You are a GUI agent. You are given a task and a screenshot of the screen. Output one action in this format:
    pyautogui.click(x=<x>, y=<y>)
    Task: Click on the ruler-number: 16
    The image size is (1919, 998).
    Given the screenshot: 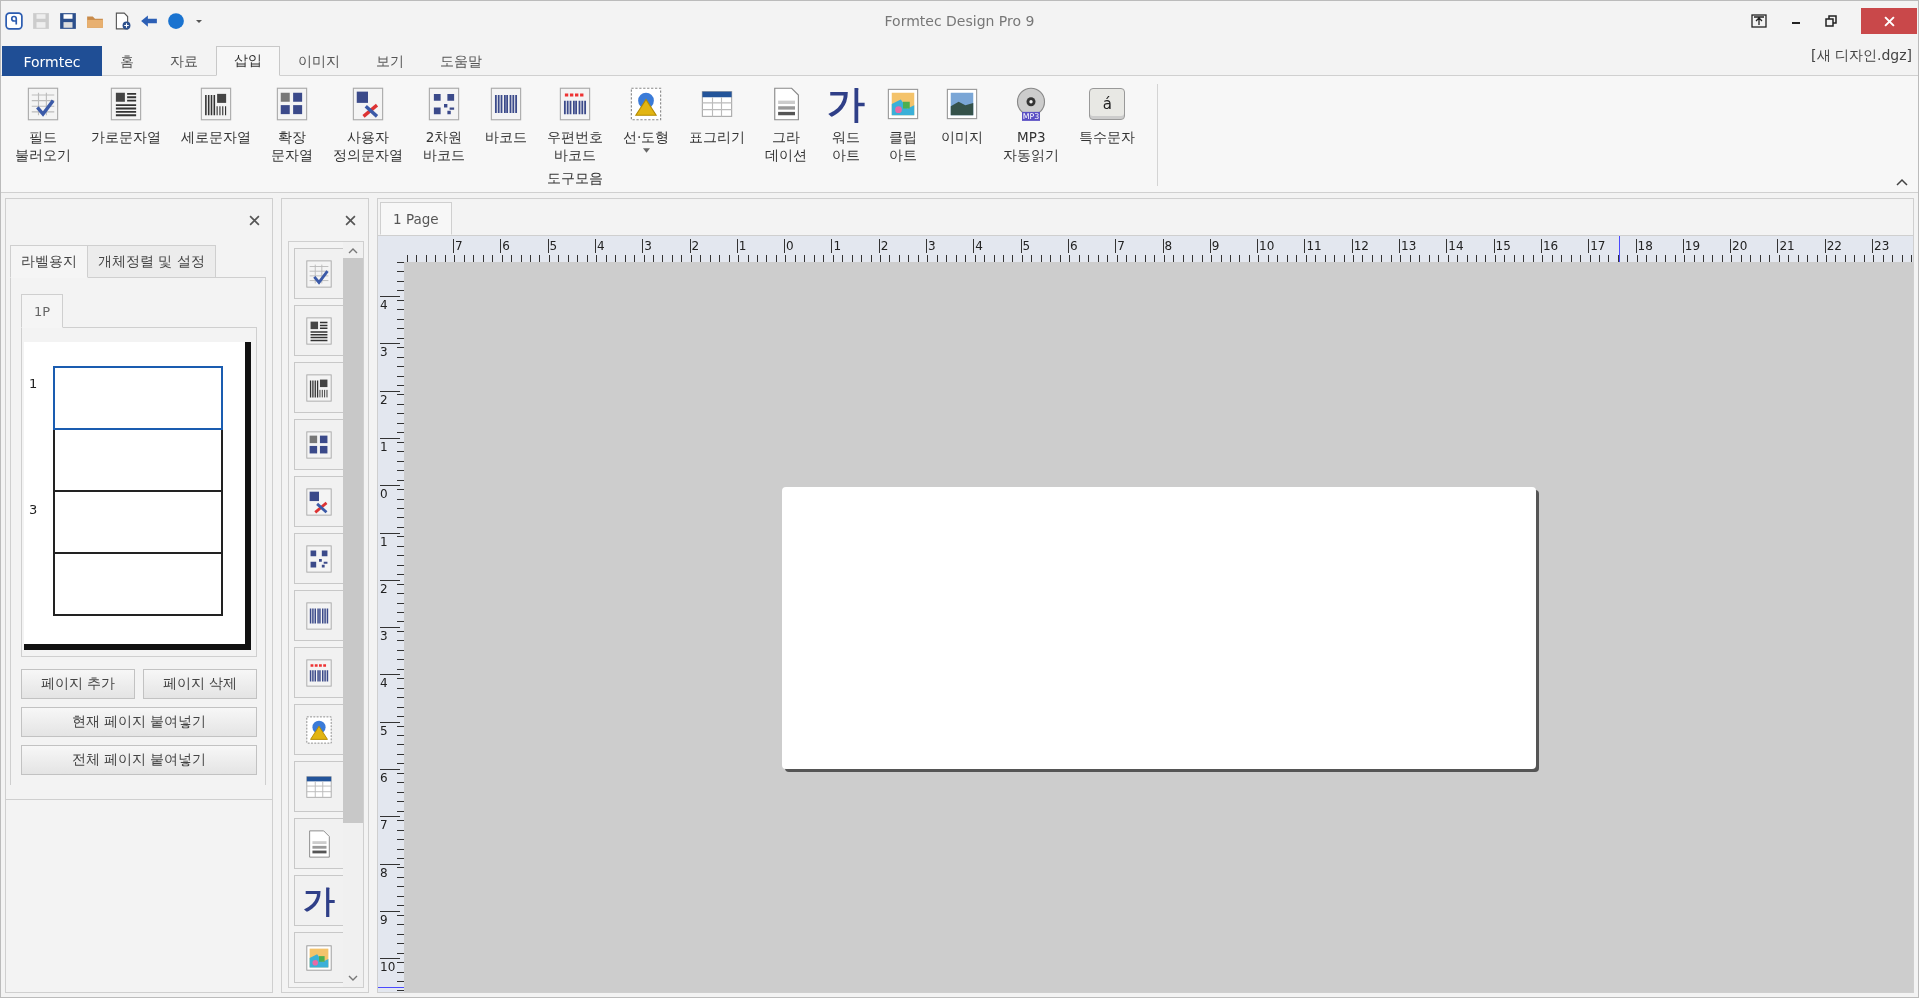 What is the action you would take?
    pyautogui.click(x=1549, y=246)
    